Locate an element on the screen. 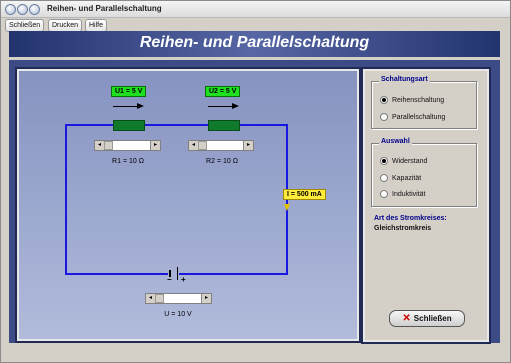  page-title: Reihen- und Parallelschaltung is located at coordinates (254, 42).